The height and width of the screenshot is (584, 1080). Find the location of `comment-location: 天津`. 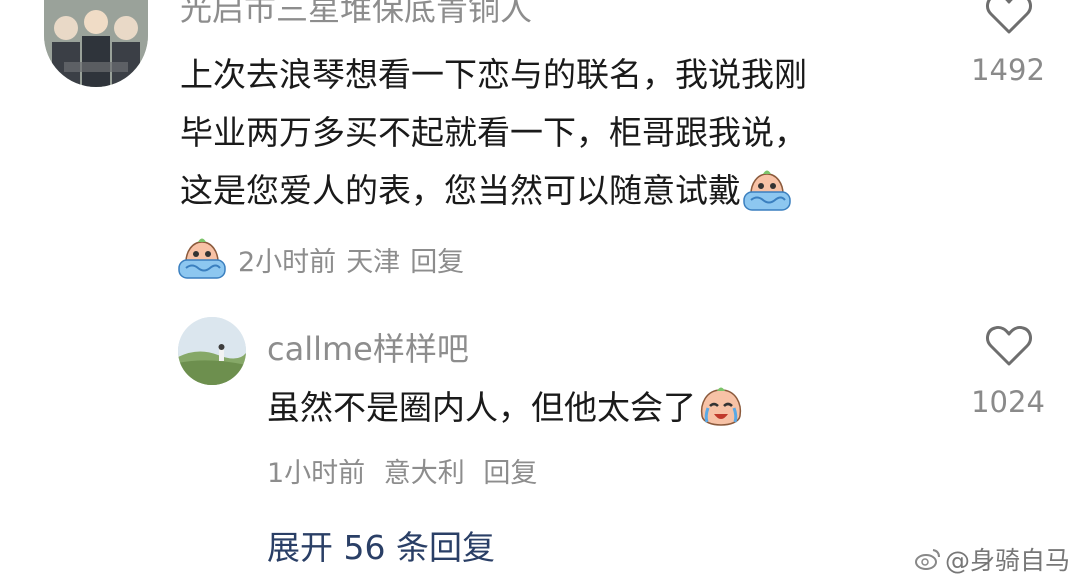

comment-location: 天津 is located at coordinates (373, 262).